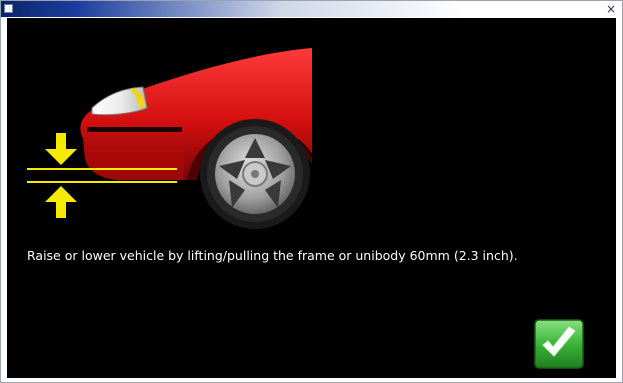 This screenshot has width=623, height=383. Describe the element at coordinates (102, 169) in the screenshot. I see `upper-reference-line` at that location.